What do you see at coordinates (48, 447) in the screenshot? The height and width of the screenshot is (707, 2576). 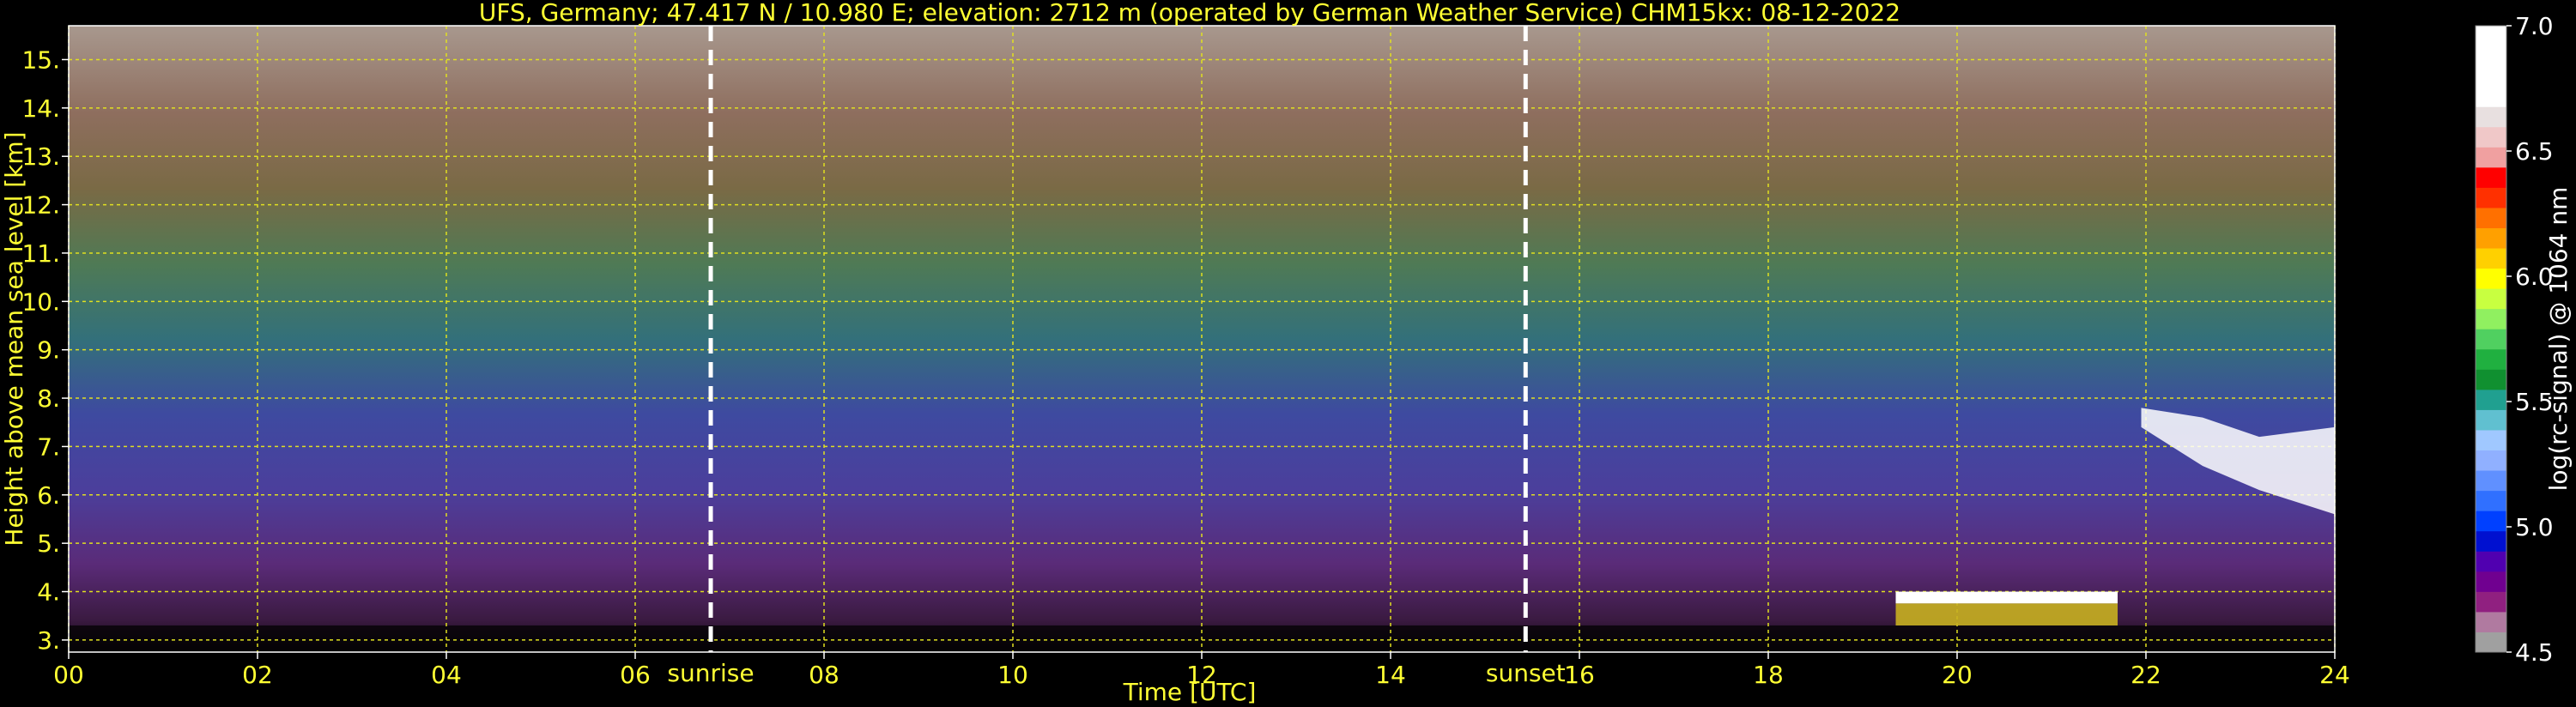 I see `y-tick-label: 7.` at bounding box center [48, 447].